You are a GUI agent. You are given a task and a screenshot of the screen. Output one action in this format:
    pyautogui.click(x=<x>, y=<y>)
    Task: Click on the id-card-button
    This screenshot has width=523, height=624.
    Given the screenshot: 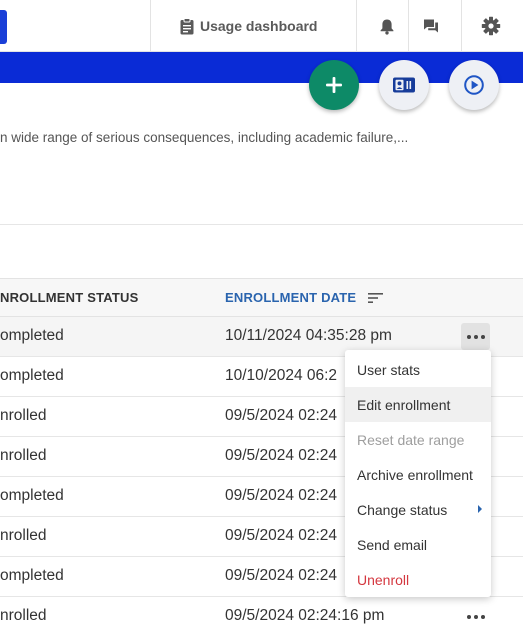 What is the action you would take?
    pyautogui.click(x=404, y=85)
    